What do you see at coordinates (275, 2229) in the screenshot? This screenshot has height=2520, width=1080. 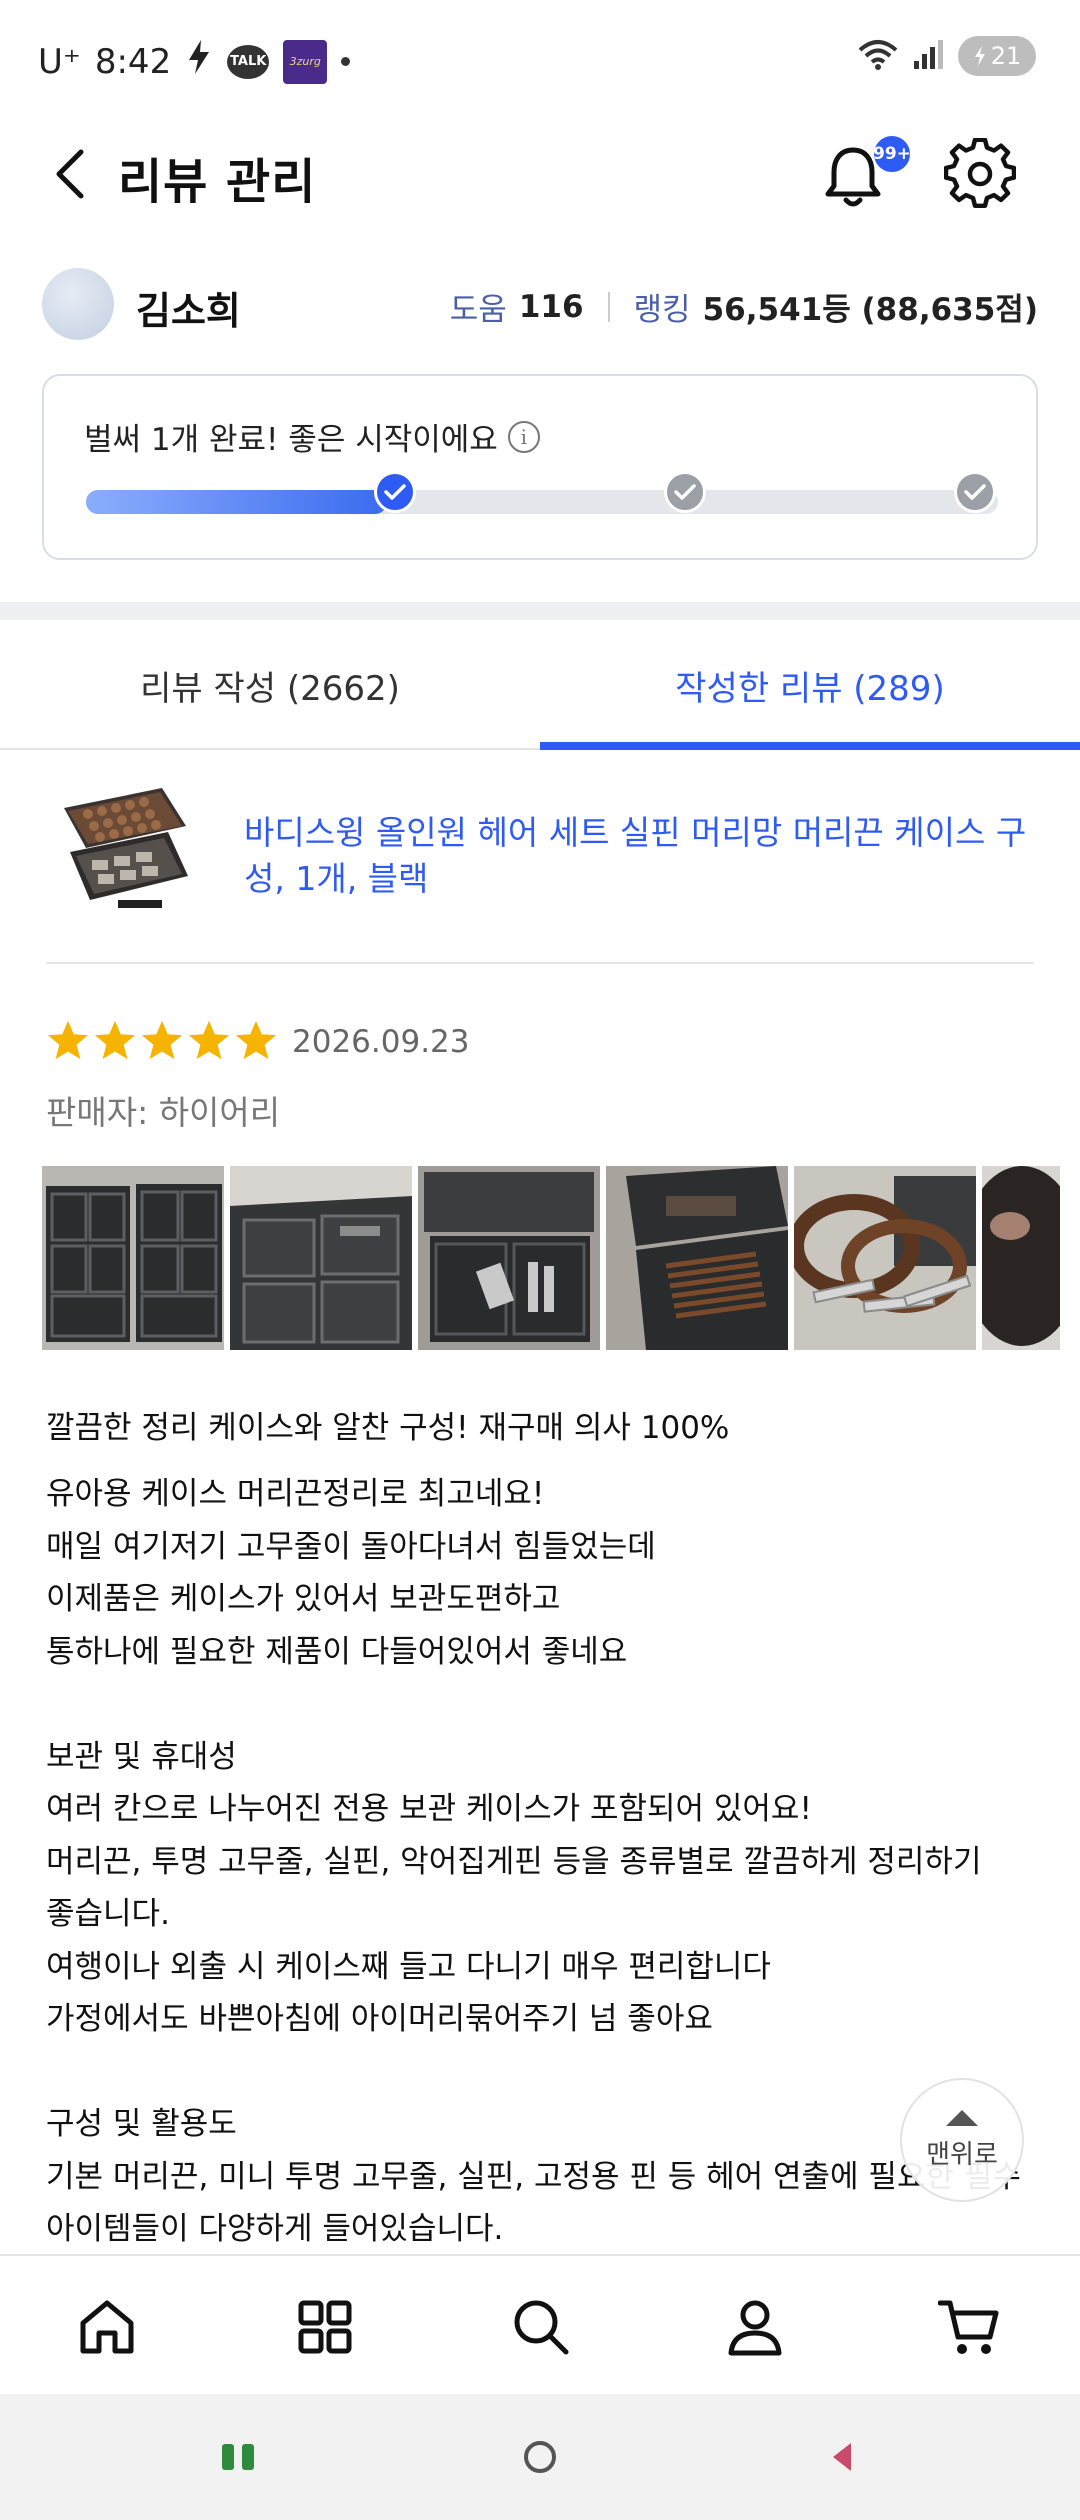 I see `review-body-line: 아이템들이 다양하게 들어있습니다.` at bounding box center [275, 2229].